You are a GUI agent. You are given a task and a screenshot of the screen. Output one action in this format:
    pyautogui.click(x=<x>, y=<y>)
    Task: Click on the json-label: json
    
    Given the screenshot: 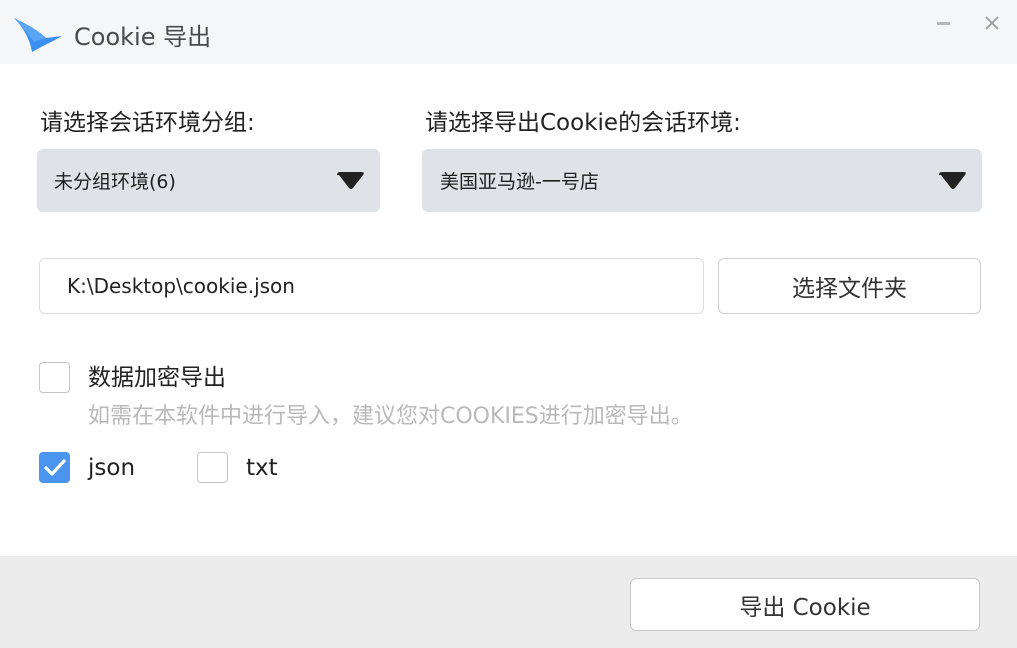 What is the action you would take?
    pyautogui.click(x=112, y=468)
    